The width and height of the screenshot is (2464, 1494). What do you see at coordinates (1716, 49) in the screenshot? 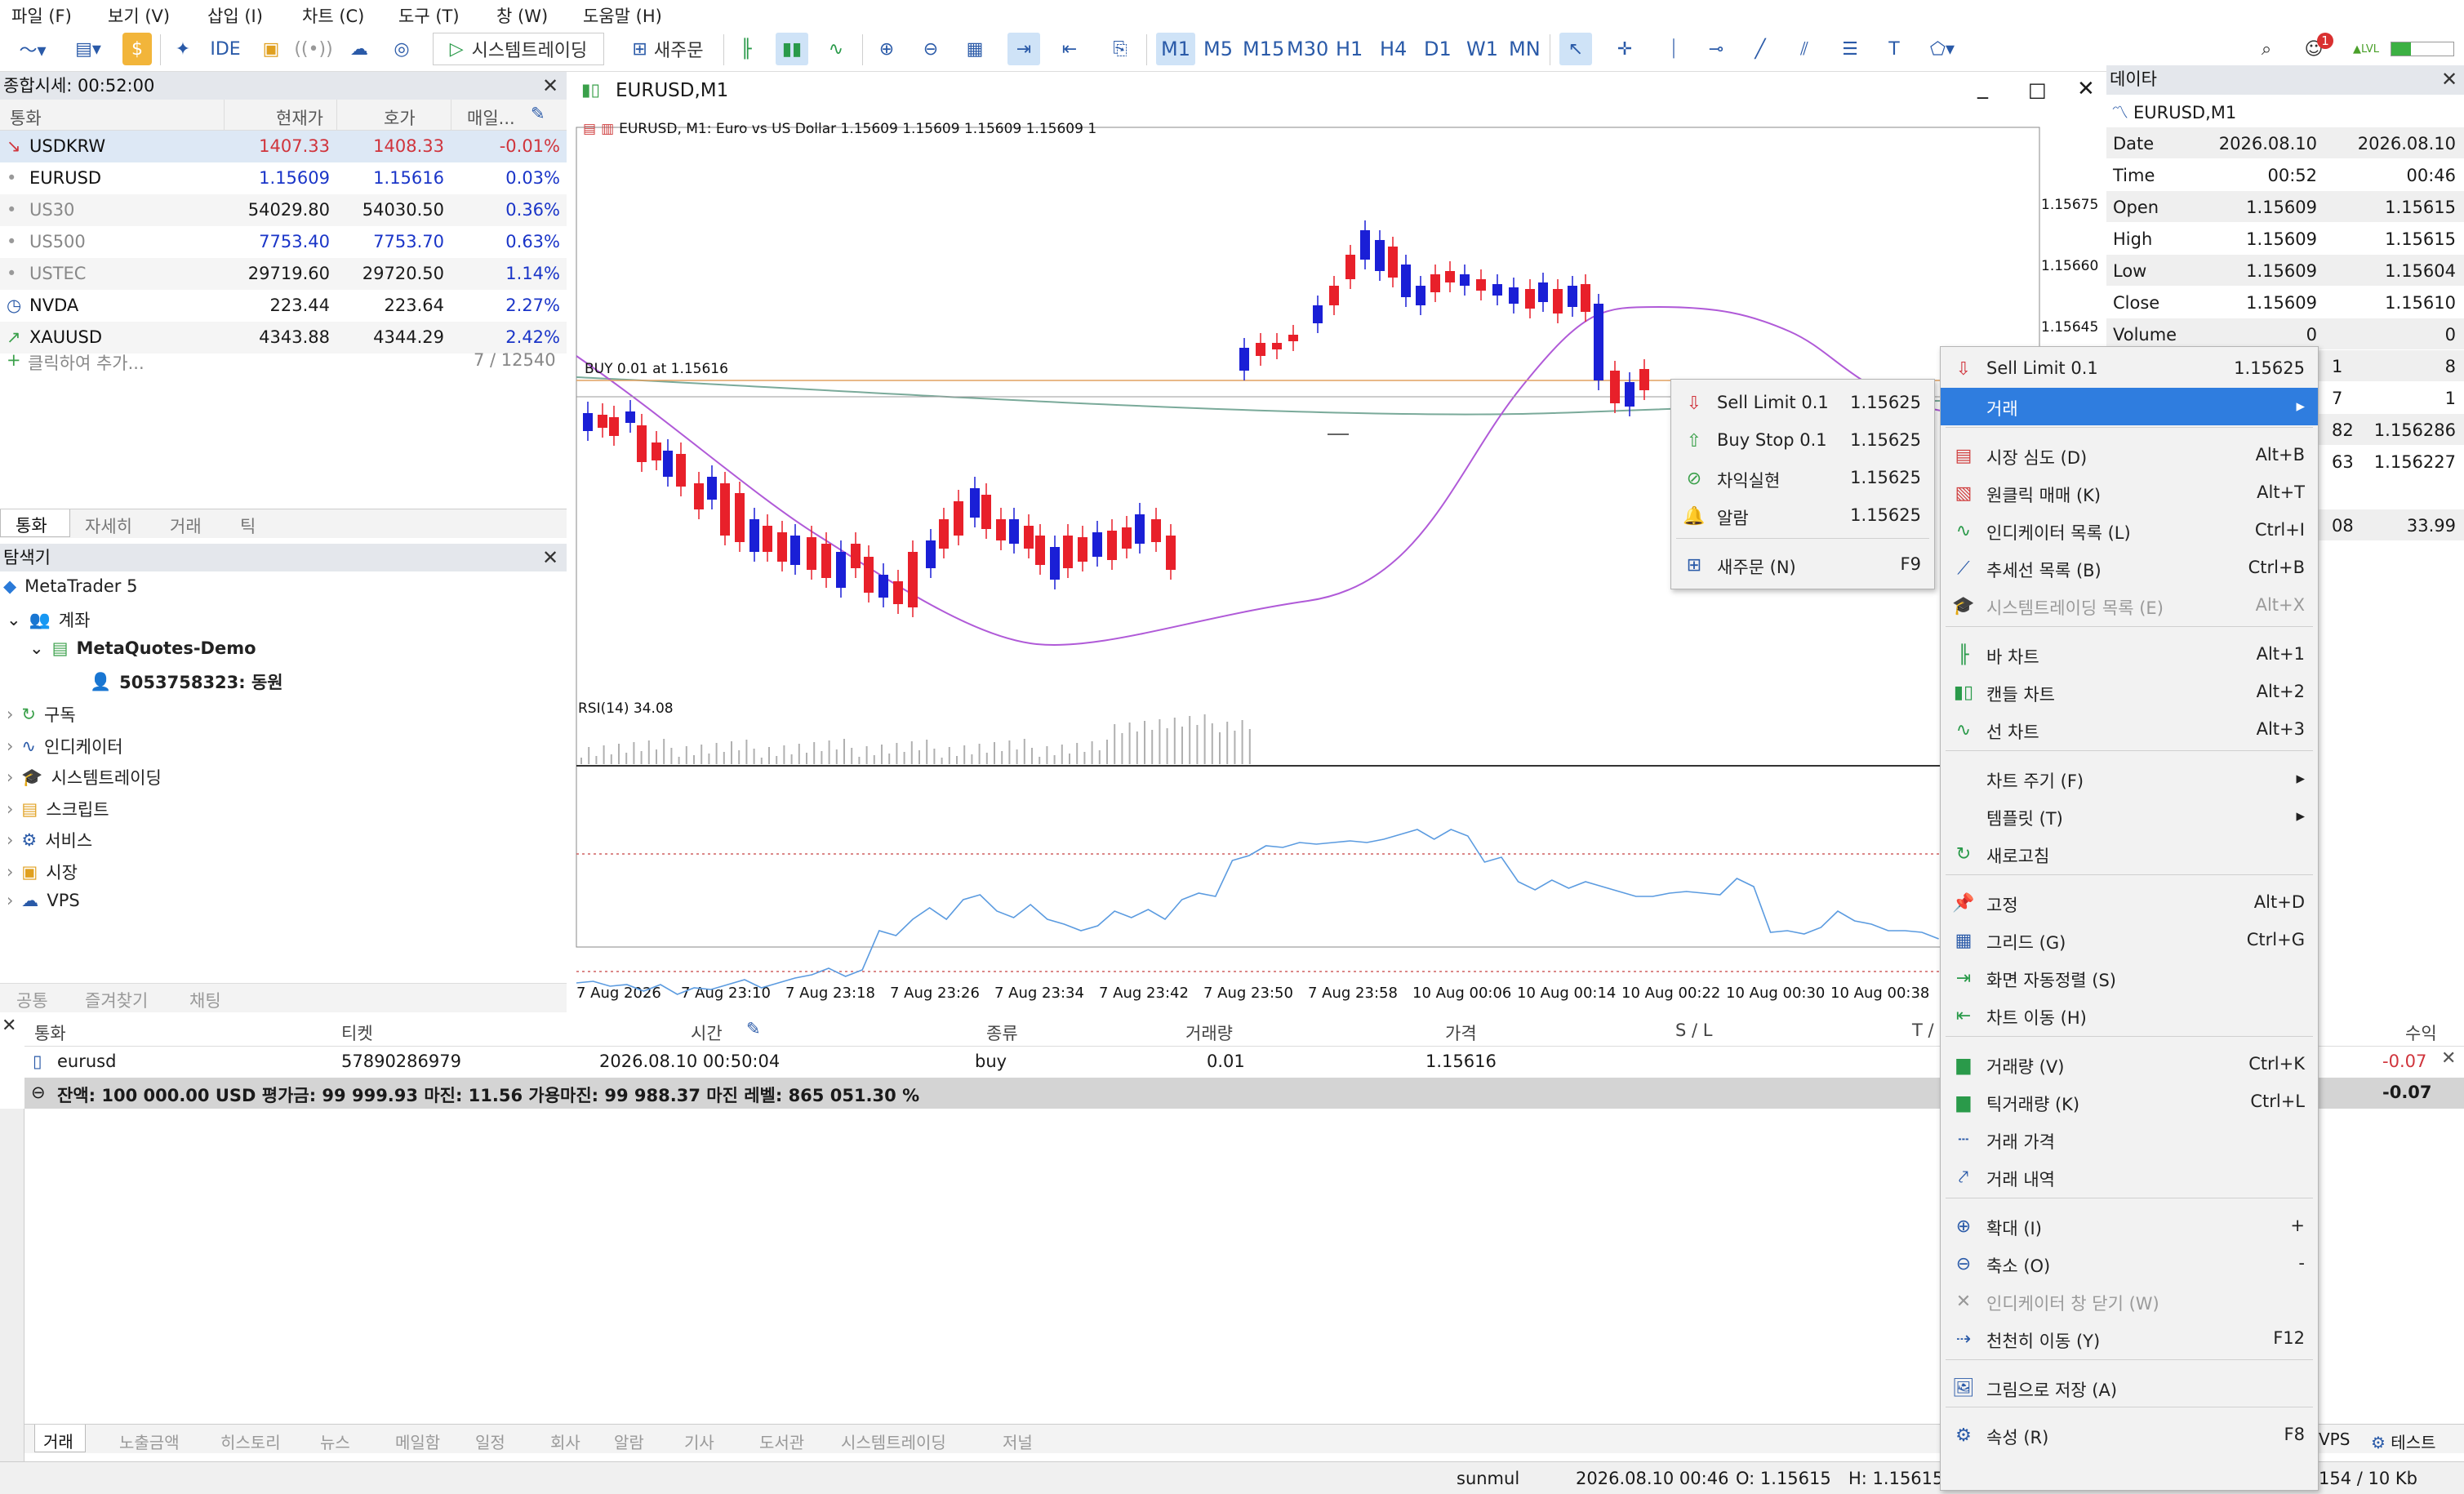
I see `horizontal-line-icon: ⊸` at bounding box center [1716, 49].